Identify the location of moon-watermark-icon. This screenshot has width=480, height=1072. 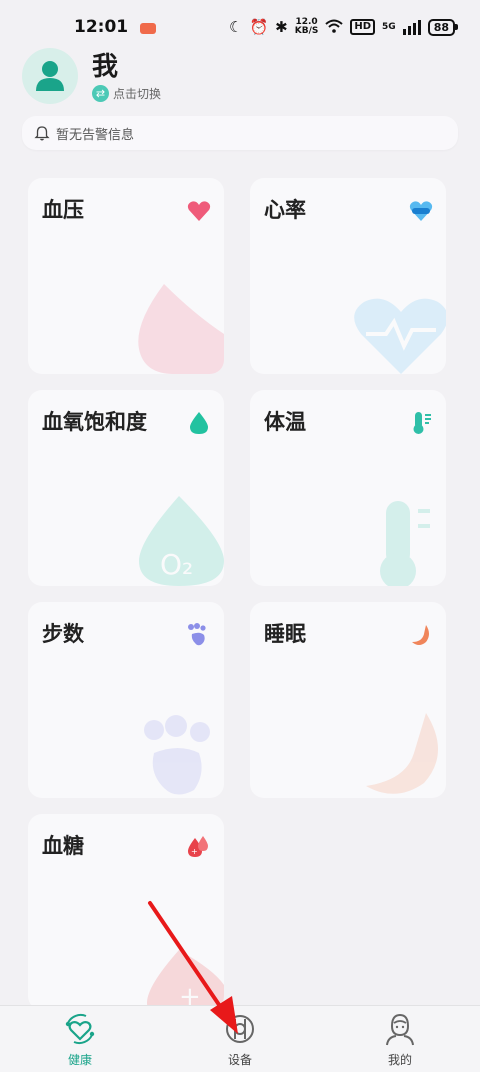
(402, 753).